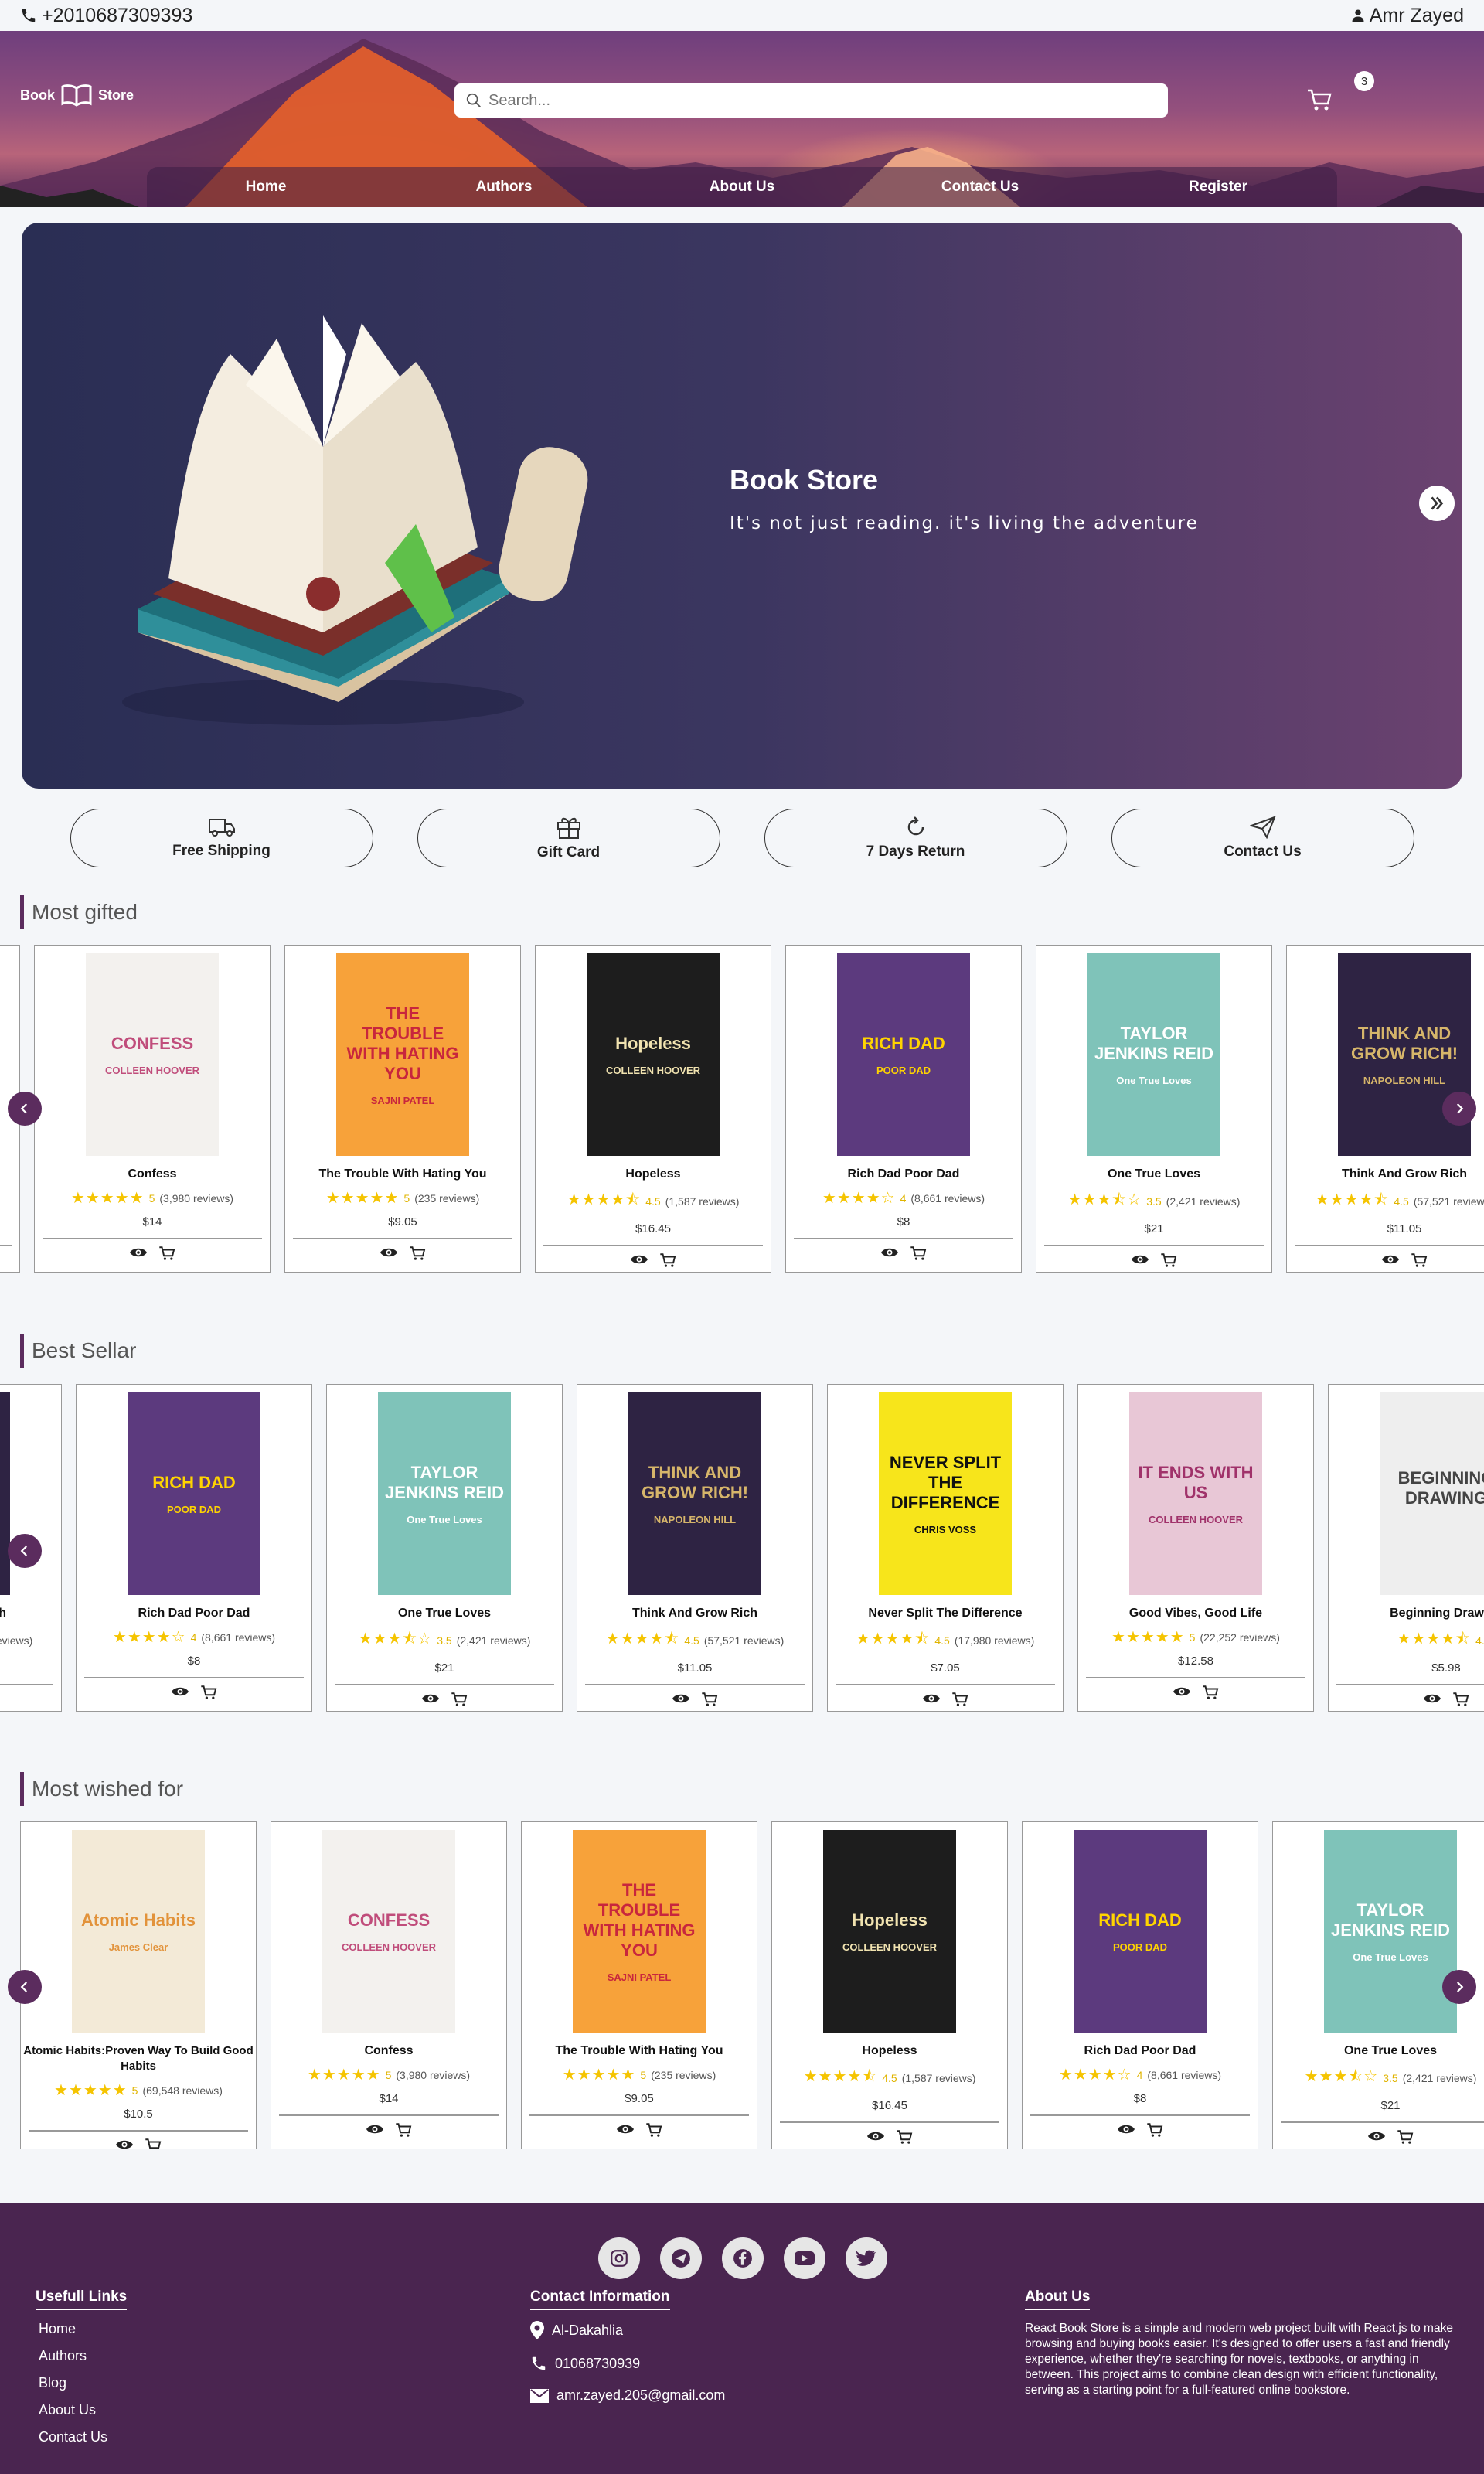 This screenshot has height=2474, width=1484. I want to click on footer-link-home: Home, so click(83, 2329).